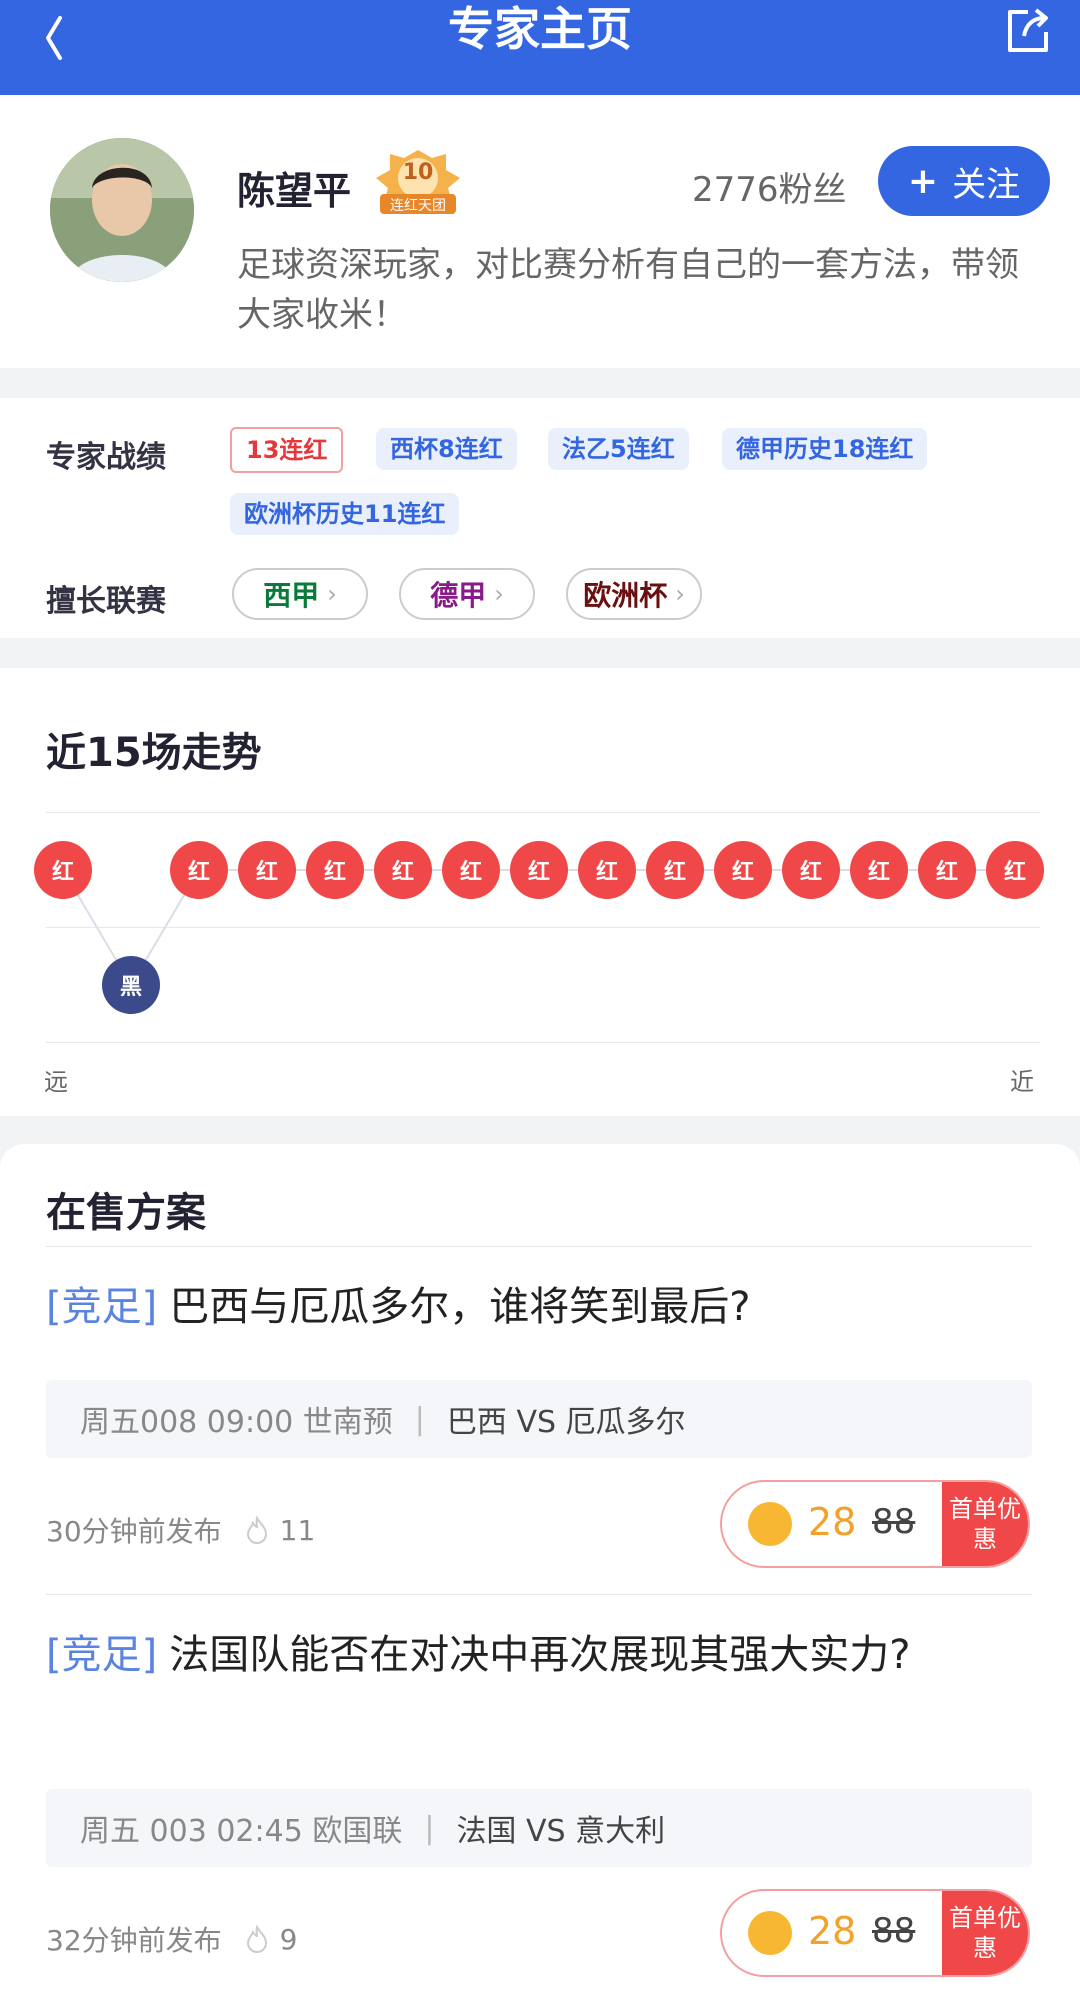  Describe the element at coordinates (294, 191) in the screenshot. I see `expert-name: 陈望平` at that location.